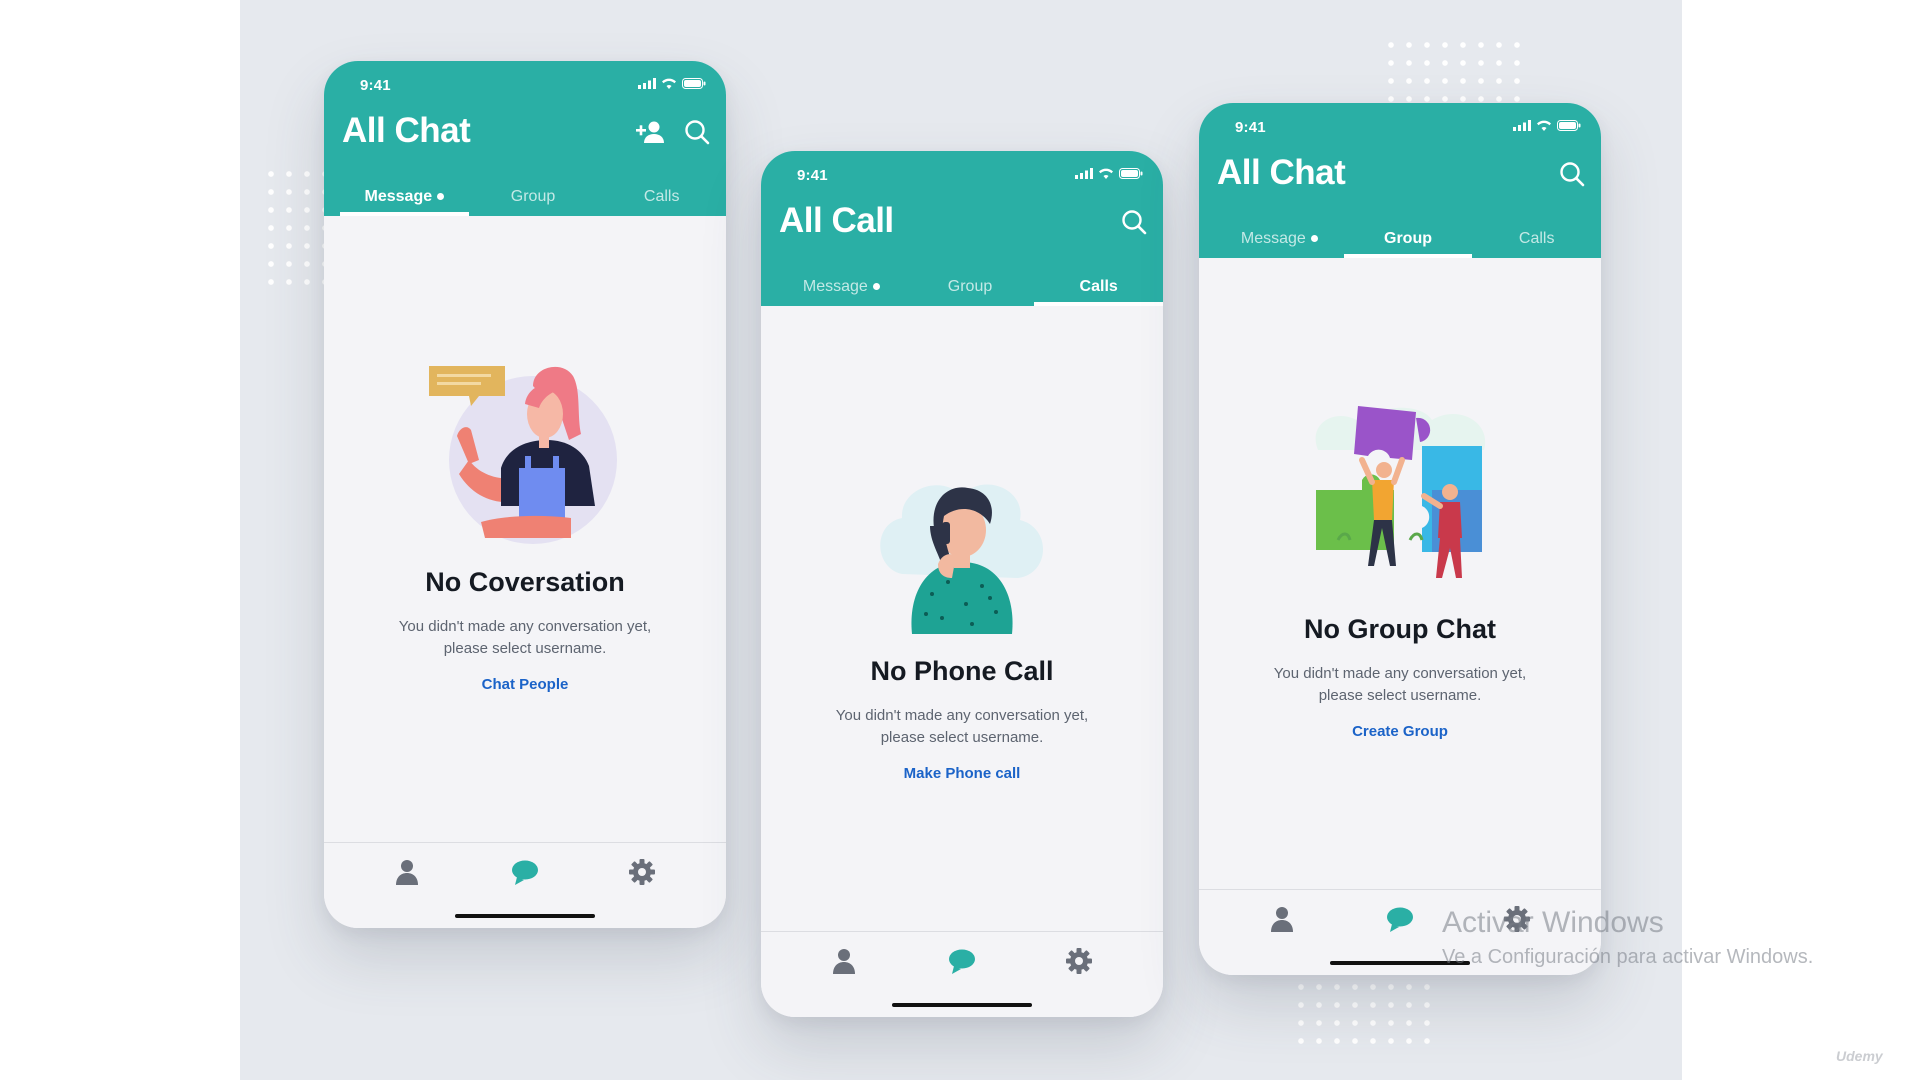 This screenshot has height=1080, width=1920. What do you see at coordinates (651, 132) in the screenshot?
I see `add-user-icon` at bounding box center [651, 132].